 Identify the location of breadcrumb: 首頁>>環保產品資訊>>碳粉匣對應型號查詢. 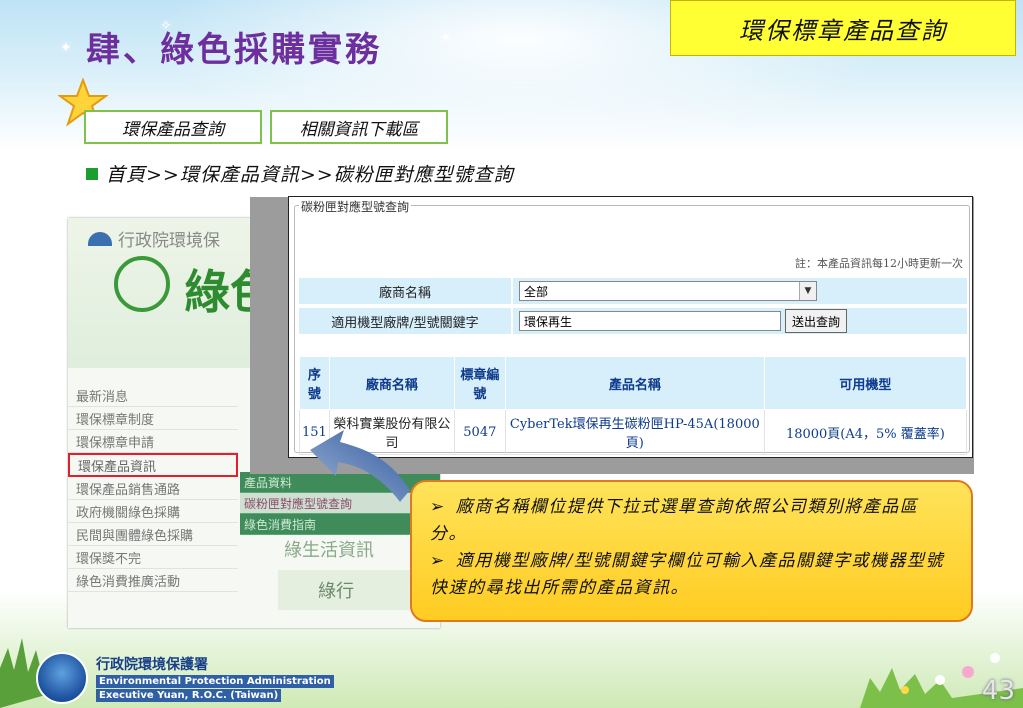
(300, 173).